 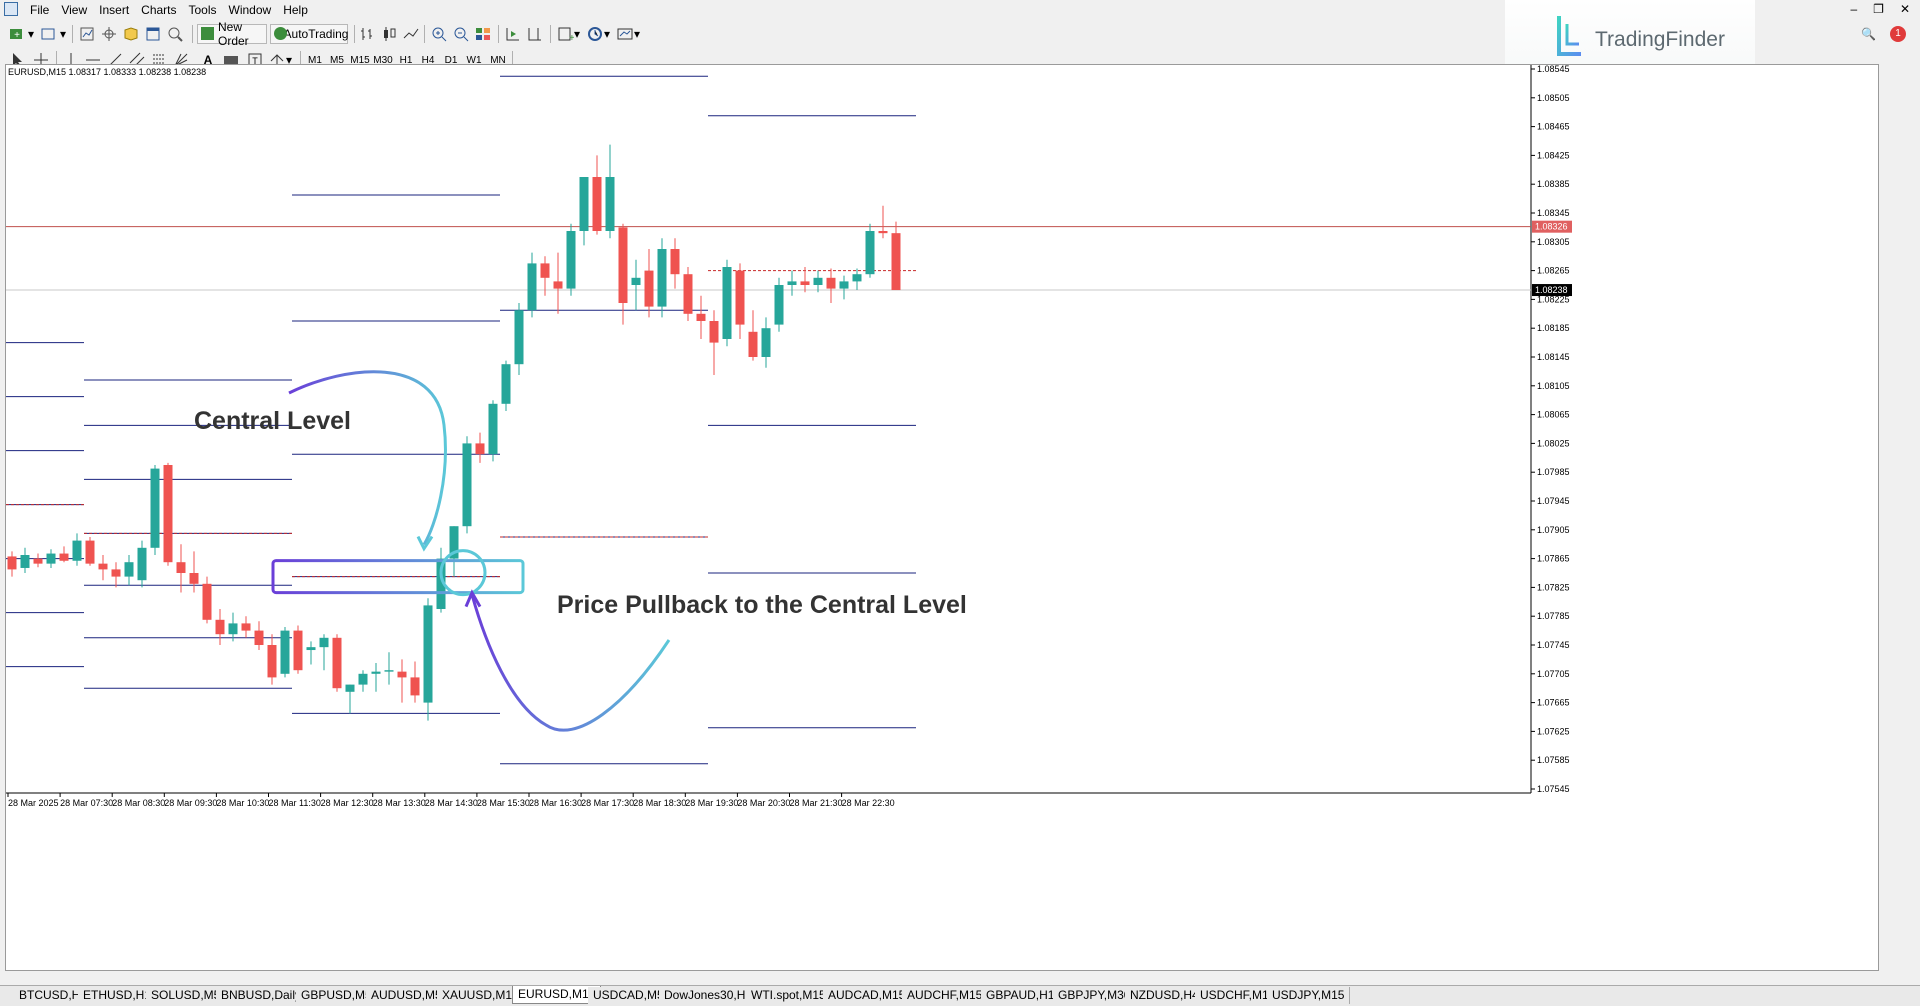 I want to click on tab-audcad-m15: AUDCAD,M15, so click(x=867, y=995).